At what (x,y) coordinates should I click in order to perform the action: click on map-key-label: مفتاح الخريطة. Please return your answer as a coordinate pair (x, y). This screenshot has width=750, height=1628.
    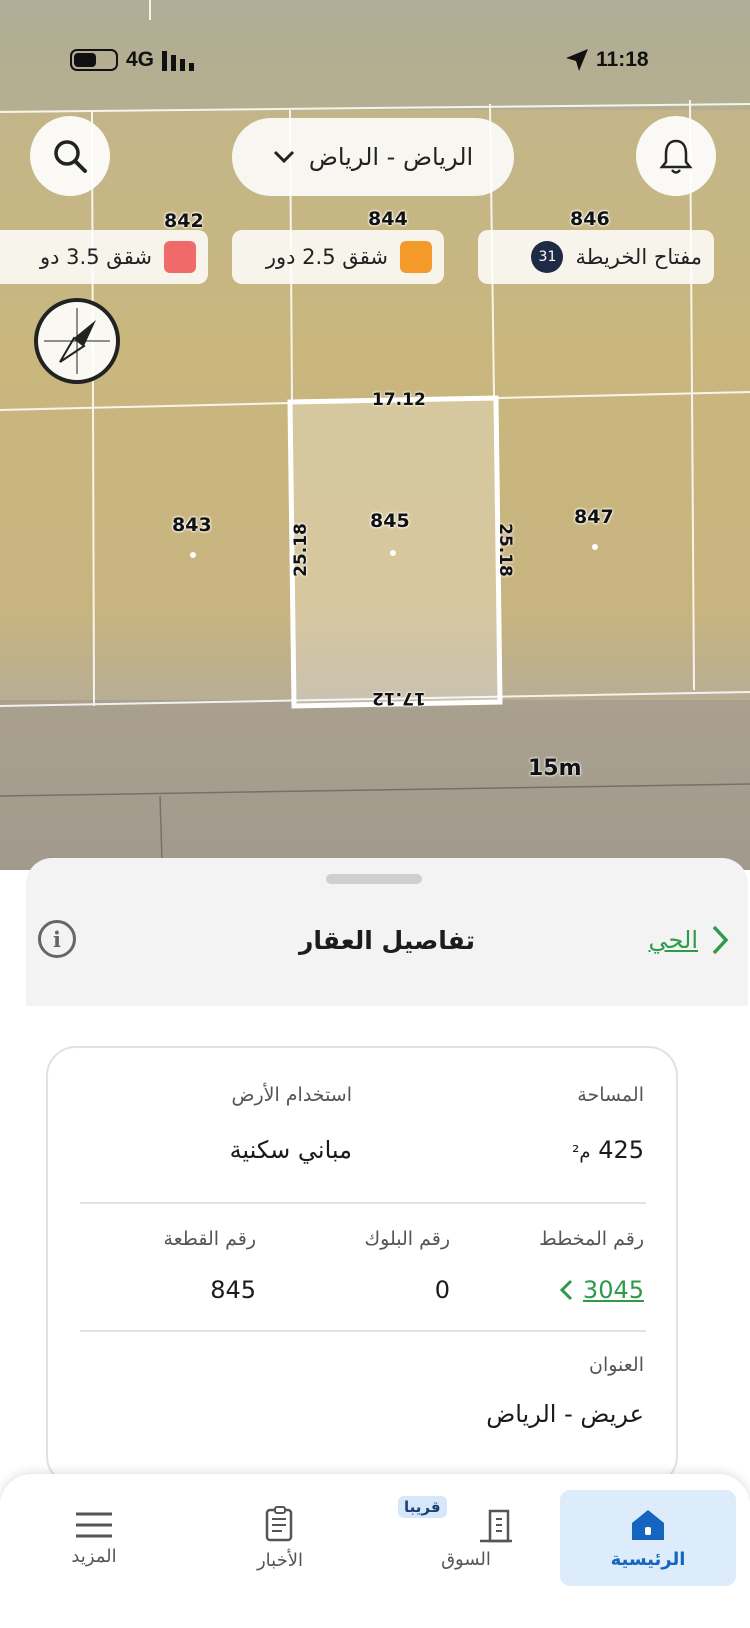
    Looking at the image, I should click on (638, 257).